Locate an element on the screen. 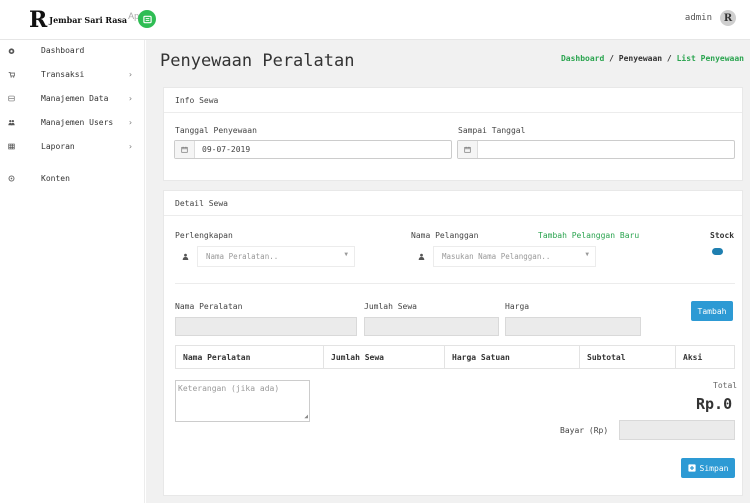 The width and height of the screenshot is (750, 503). menu-icon is located at coordinates (147, 19).